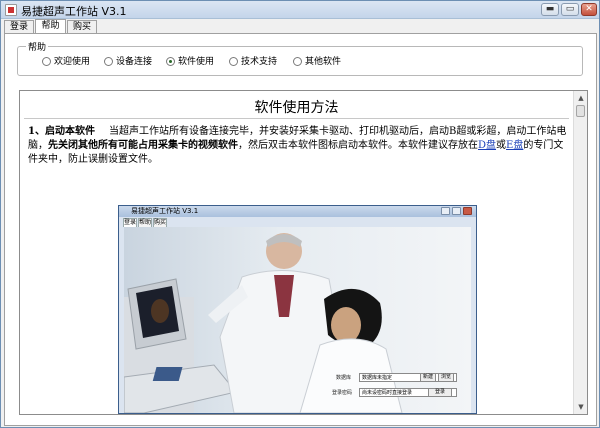 The width and height of the screenshot is (600, 428). What do you see at coordinates (550, 9) in the screenshot?
I see `minimize-button: ▬` at bounding box center [550, 9].